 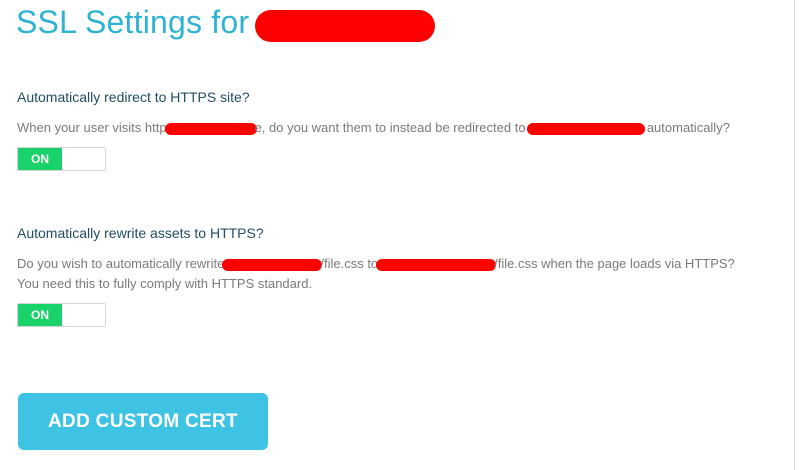 What do you see at coordinates (349, 263) in the screenshot?
I see `rewrite-desc-part2: /file.css to` at bounding box center [349, 263].